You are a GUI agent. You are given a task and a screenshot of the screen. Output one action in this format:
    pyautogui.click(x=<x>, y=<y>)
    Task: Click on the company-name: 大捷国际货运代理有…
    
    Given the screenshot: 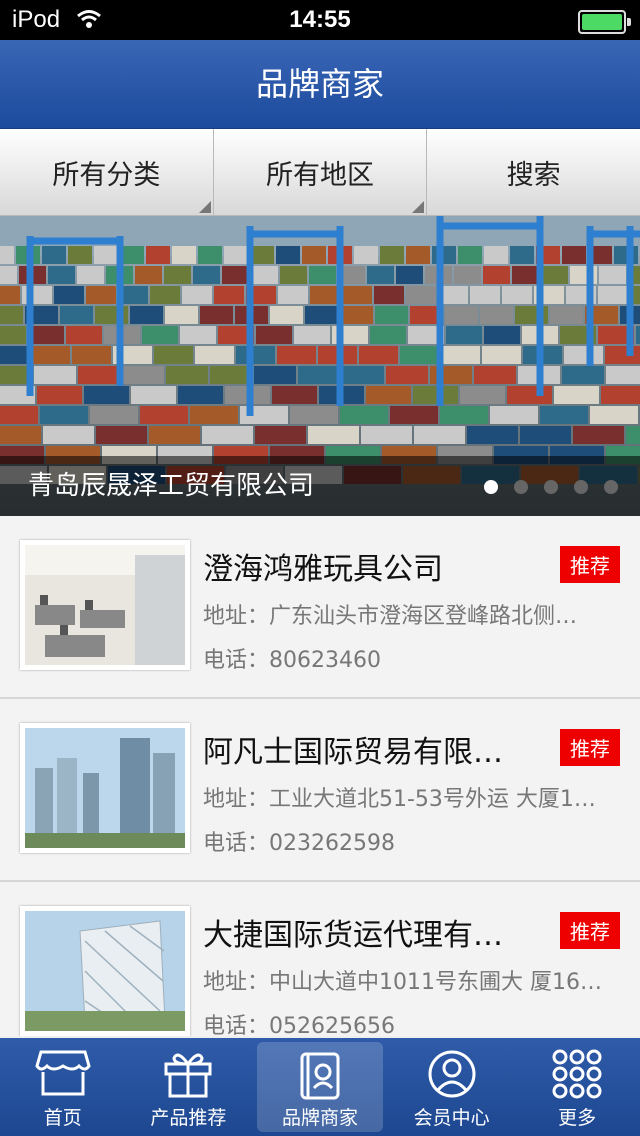 What is the action you would take?
    pyautogui.click(x=353, y=935)
    